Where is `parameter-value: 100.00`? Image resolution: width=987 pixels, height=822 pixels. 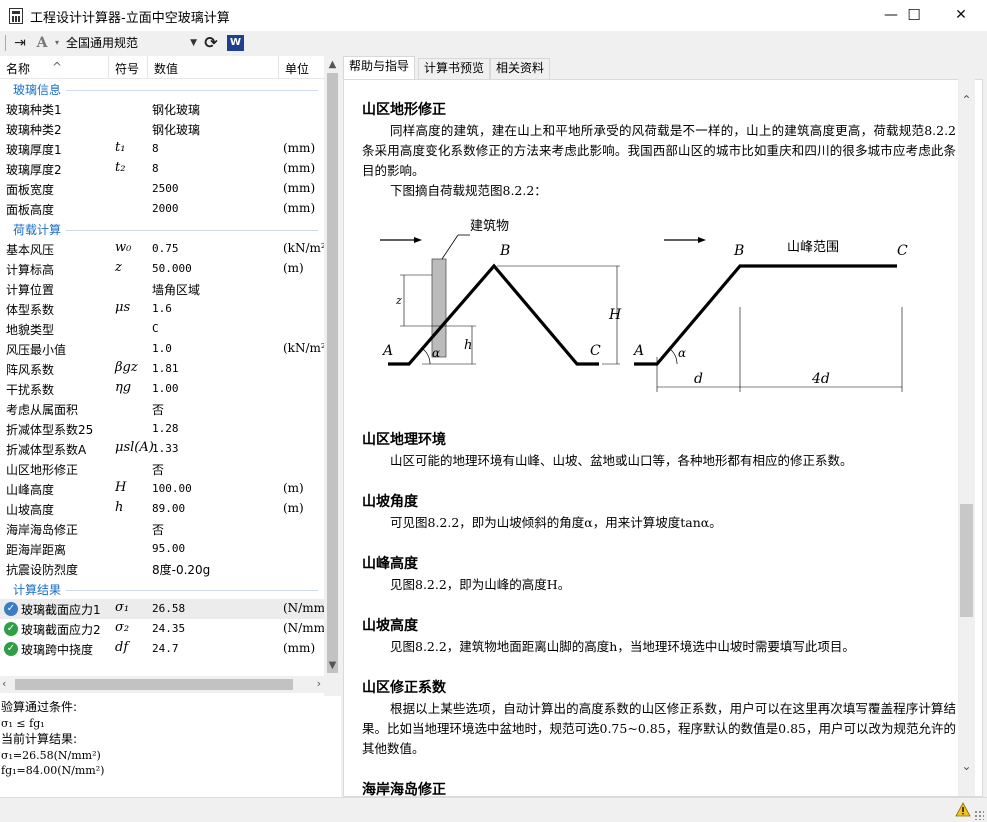
parameter-value: 100.00 is located at coordinates (172, 488).